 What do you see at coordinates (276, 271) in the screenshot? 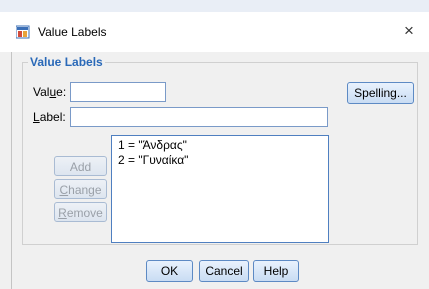
I see `help-button: Help` at bounding box center [276, 271].